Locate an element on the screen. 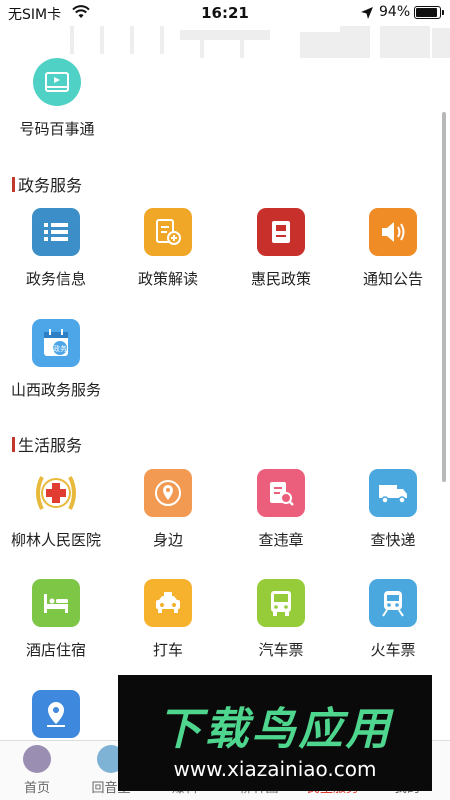 The image size is (450, 800). battery-percent: 94% is located at coordinates (395, 12).